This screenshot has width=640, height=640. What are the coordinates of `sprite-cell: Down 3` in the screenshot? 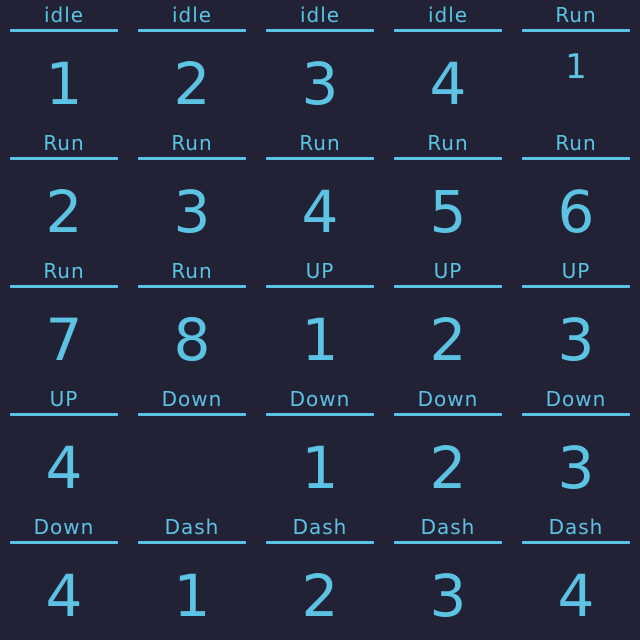 It's located at (576, 448).